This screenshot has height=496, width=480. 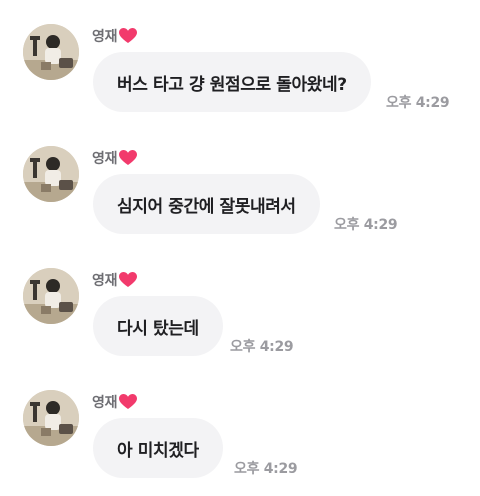 I want to click on message-bubble: 다시 탔는데, so click(x=158, y=326).